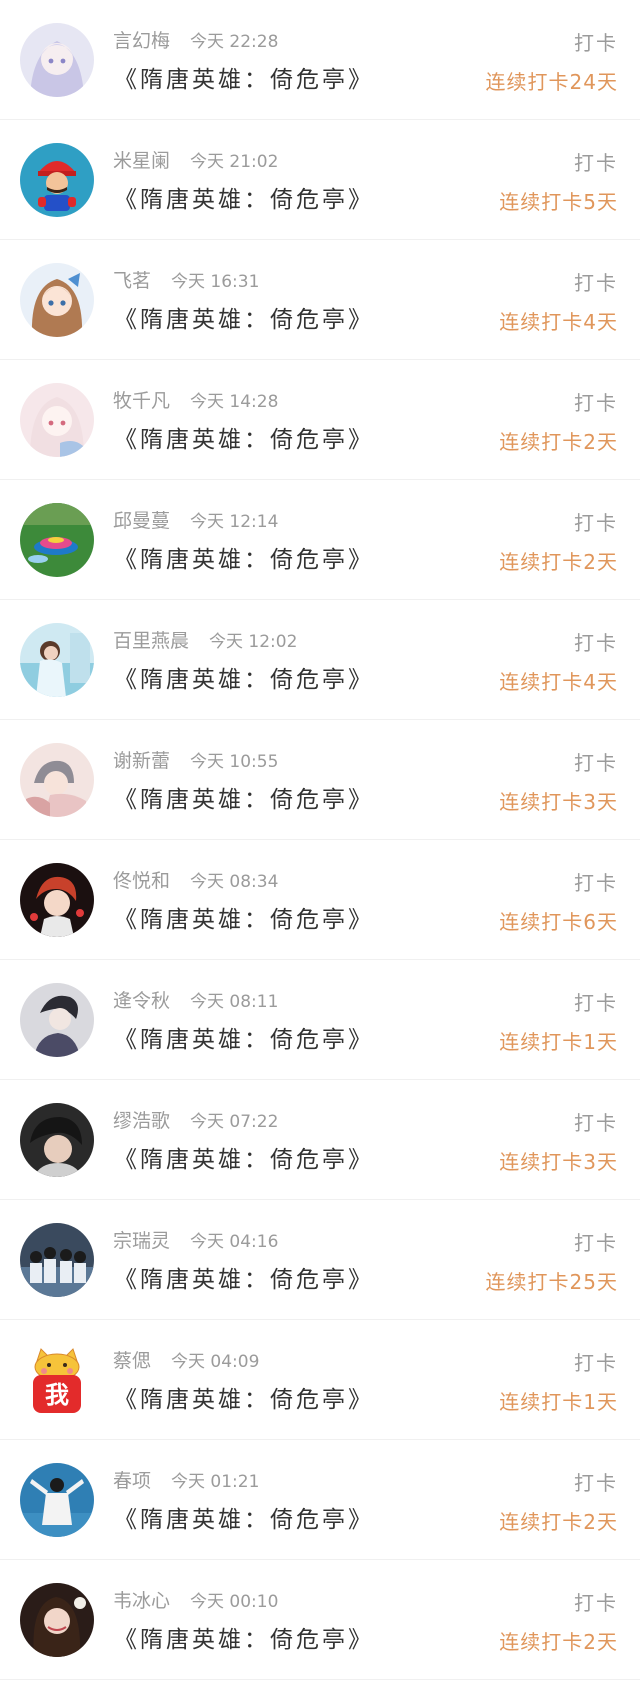 The width and height of the screenshot is (640, 1690). I want to click on entry-meta: 蔡偲 今天 04:09, so click(186, 1359).